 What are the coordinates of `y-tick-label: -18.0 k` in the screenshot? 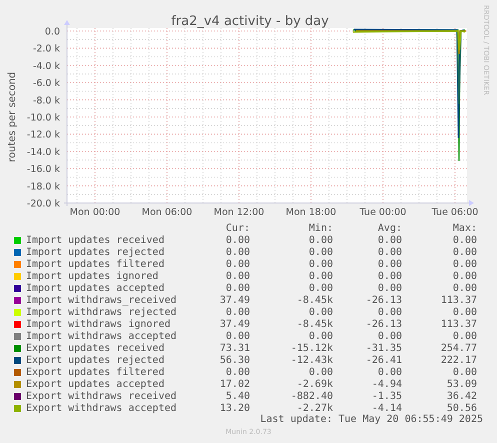 It's located at (43, 186).